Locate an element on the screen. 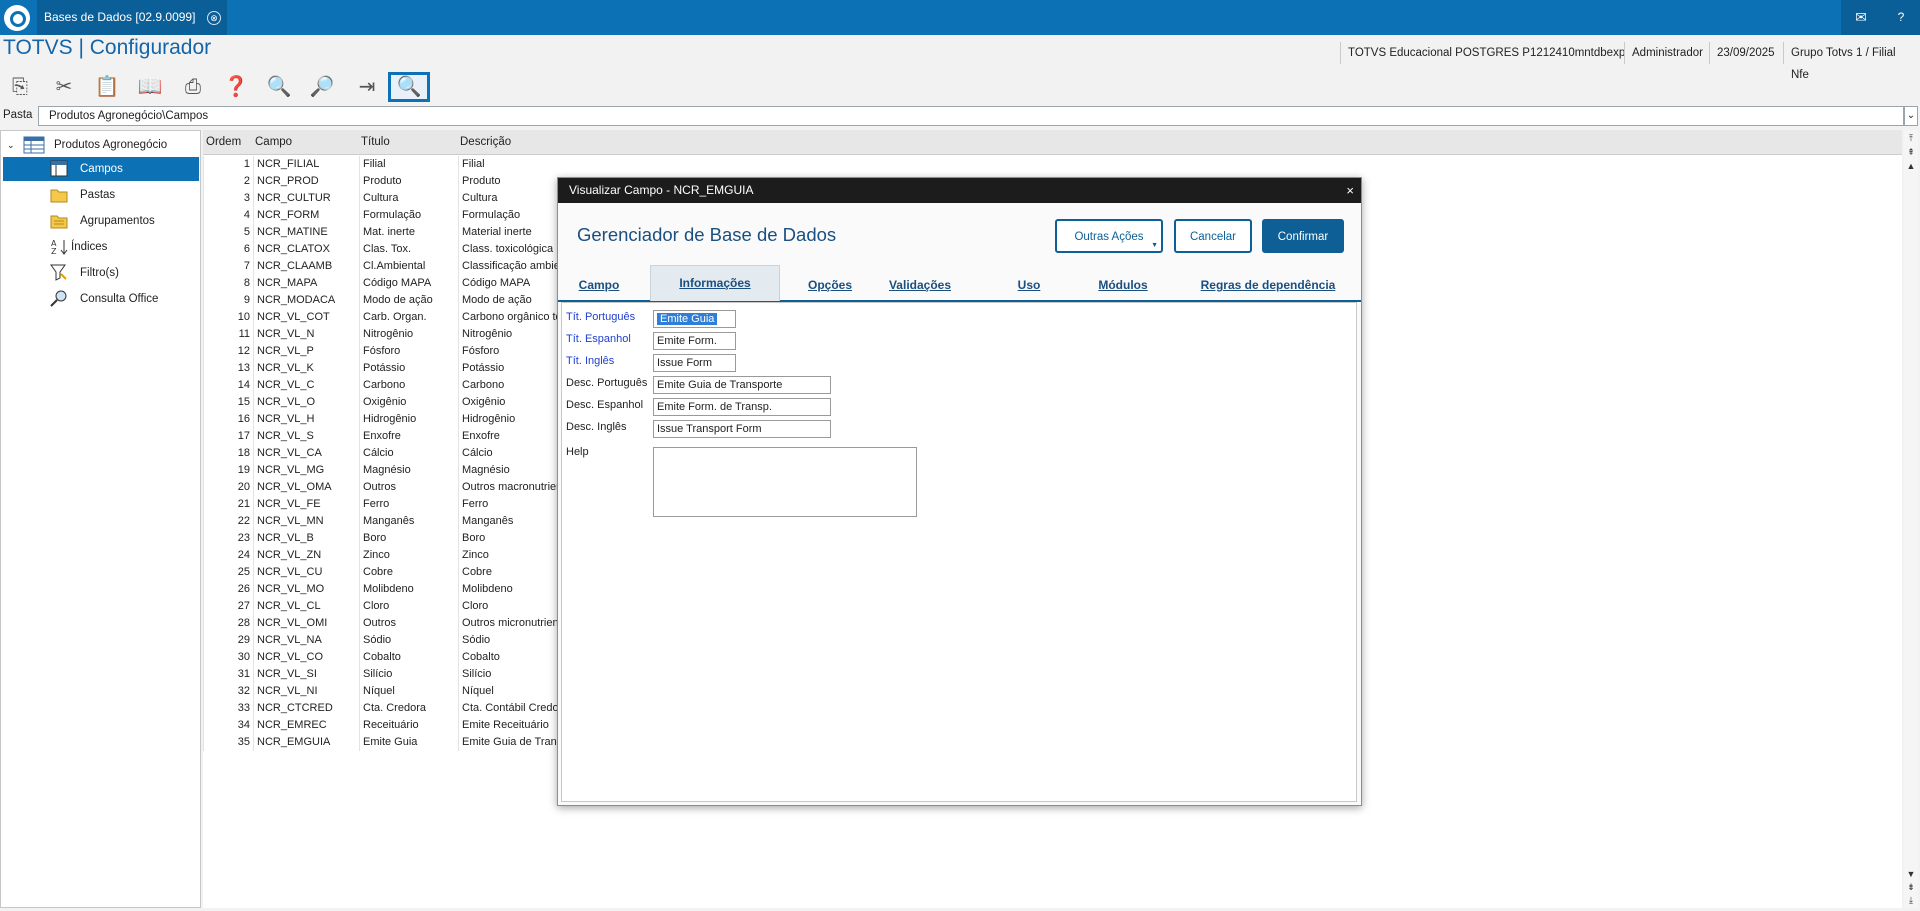 This screenshot has height=911, width=1920. branch-info: Grupo Totvs 1 / Filial Nfe is located at coordinates (1851, 61).